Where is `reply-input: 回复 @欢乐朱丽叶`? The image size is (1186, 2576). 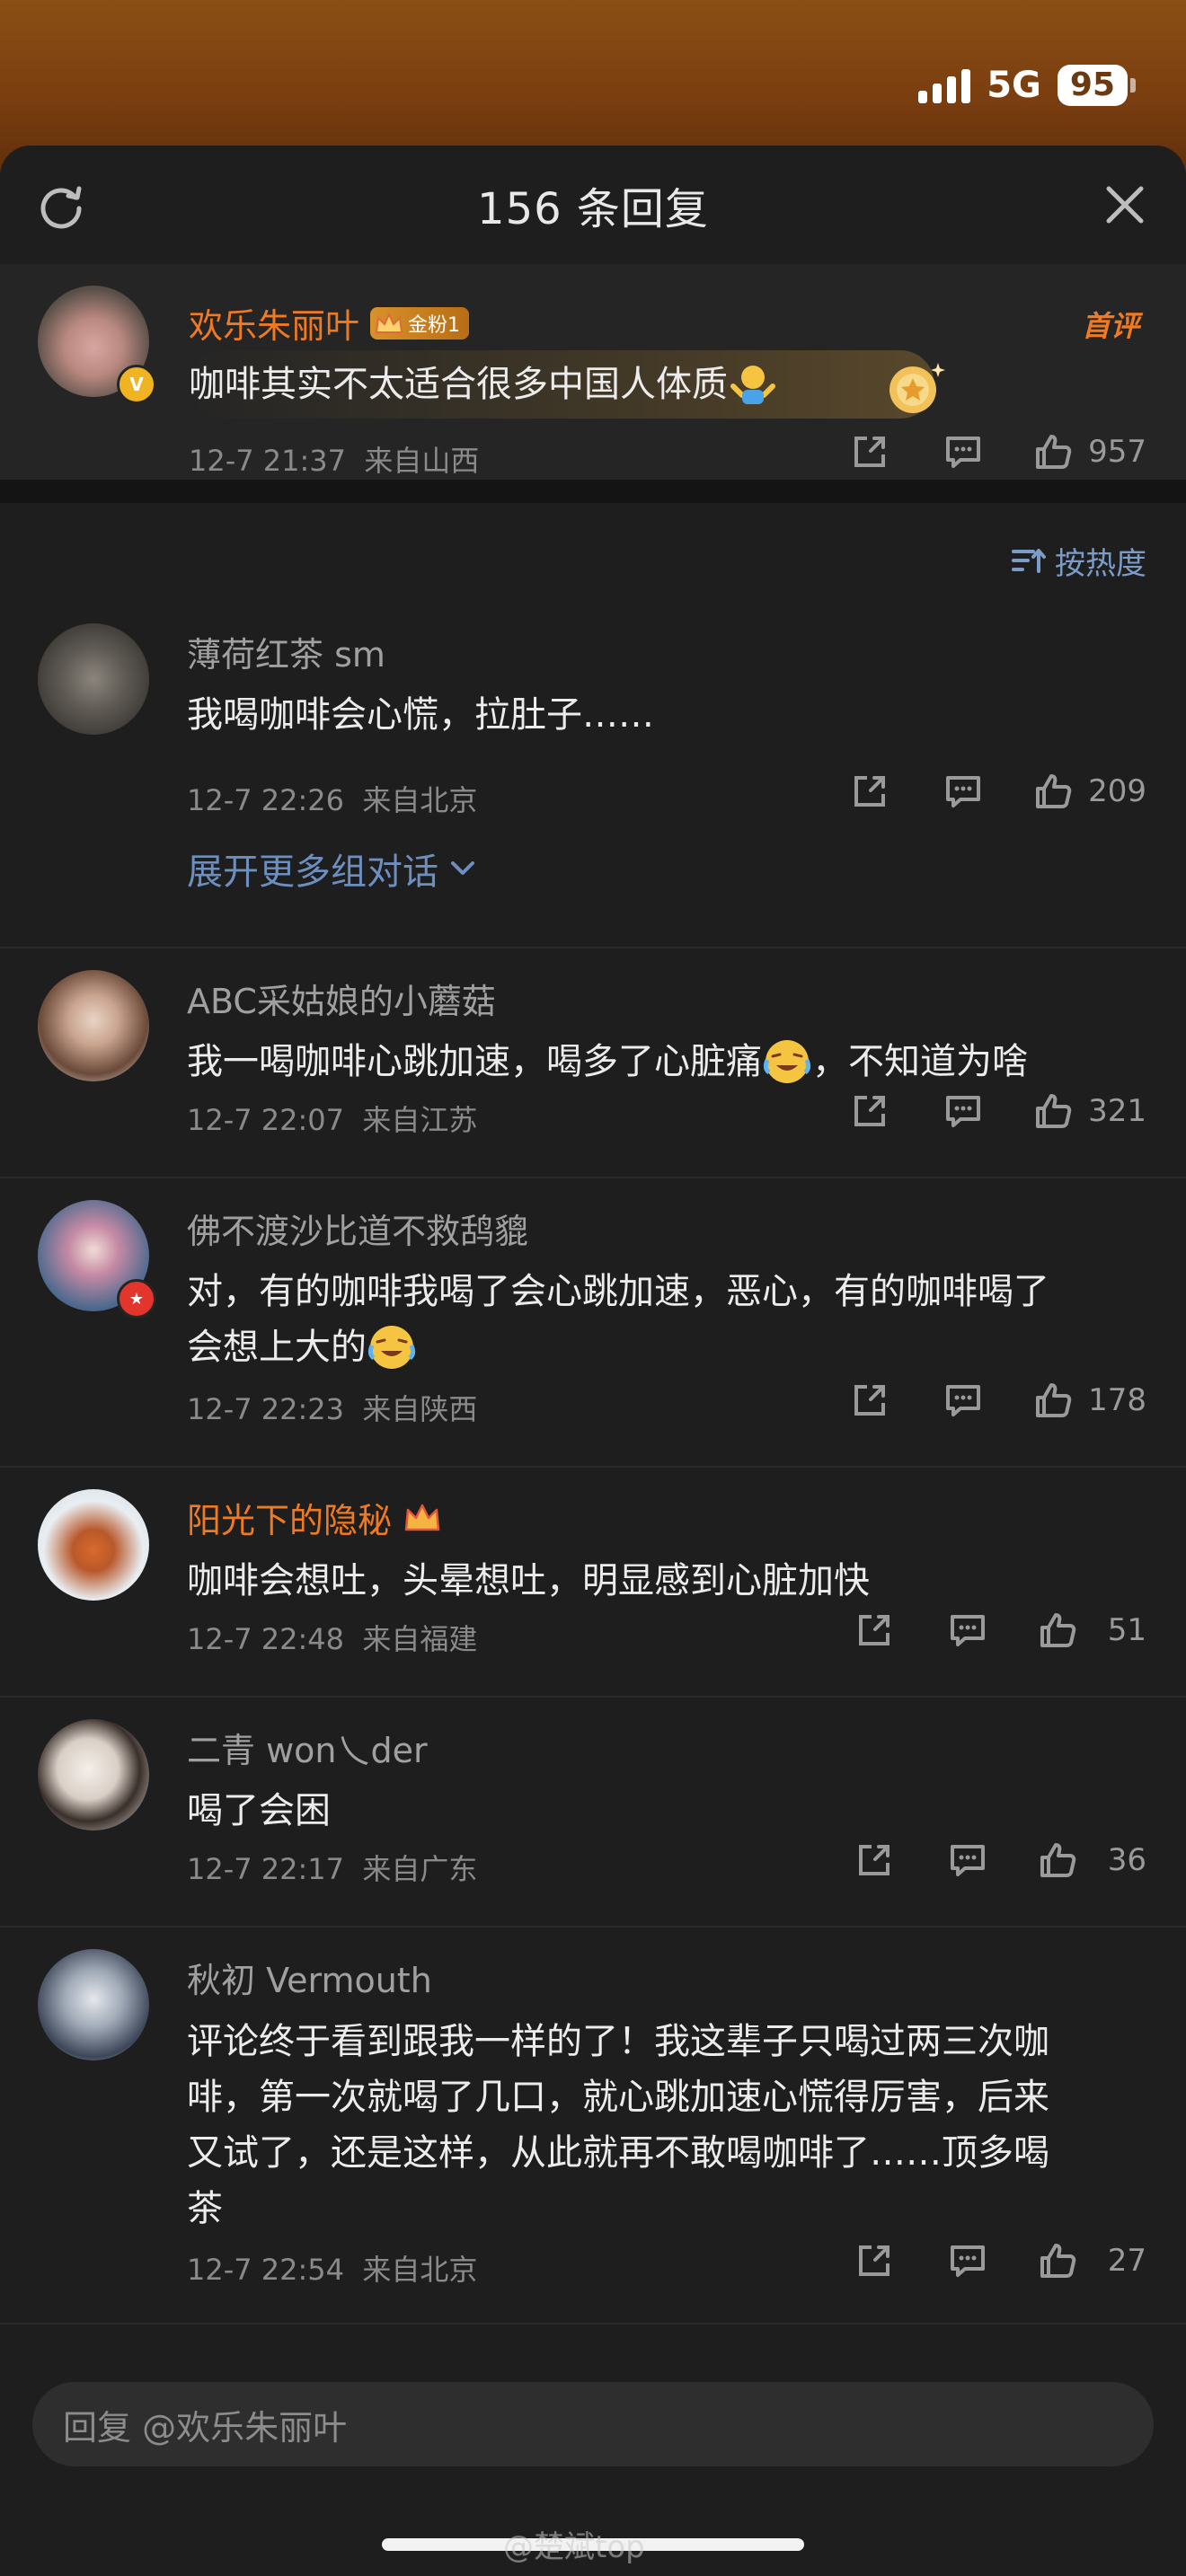 reply-input: 回复 @欢乐朱丽叶 is located at coordinates (593, 2424).